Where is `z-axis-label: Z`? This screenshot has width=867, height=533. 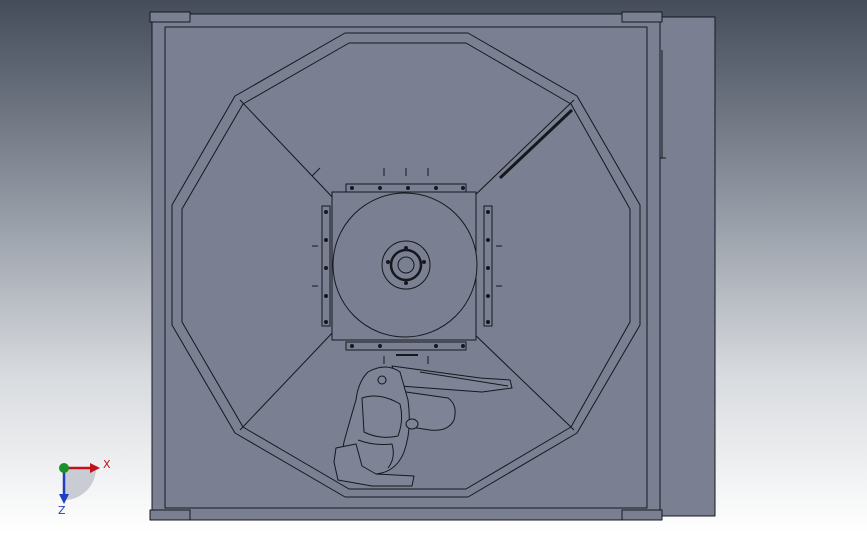
z-axis-label: Z is located at coordinates (62, 510).